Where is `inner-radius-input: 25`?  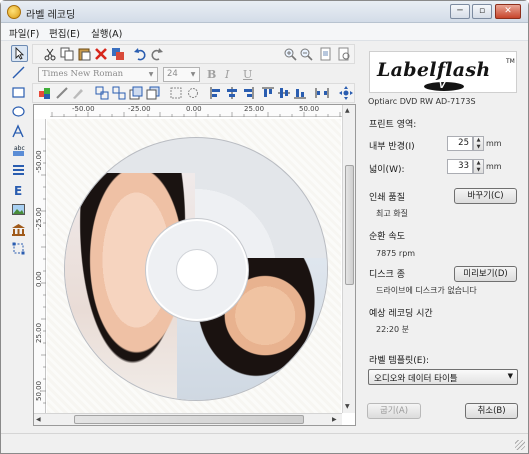
inner-radius-input: 25 is located at coordinates (460, 143).